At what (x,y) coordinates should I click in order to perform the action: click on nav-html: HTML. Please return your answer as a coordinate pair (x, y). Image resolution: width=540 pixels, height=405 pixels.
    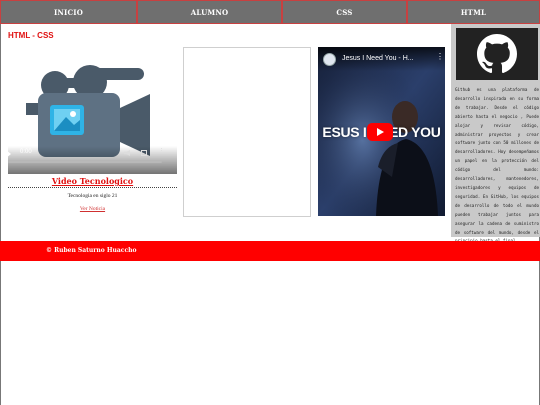
    Looking at the image, I should click on (473, 12).